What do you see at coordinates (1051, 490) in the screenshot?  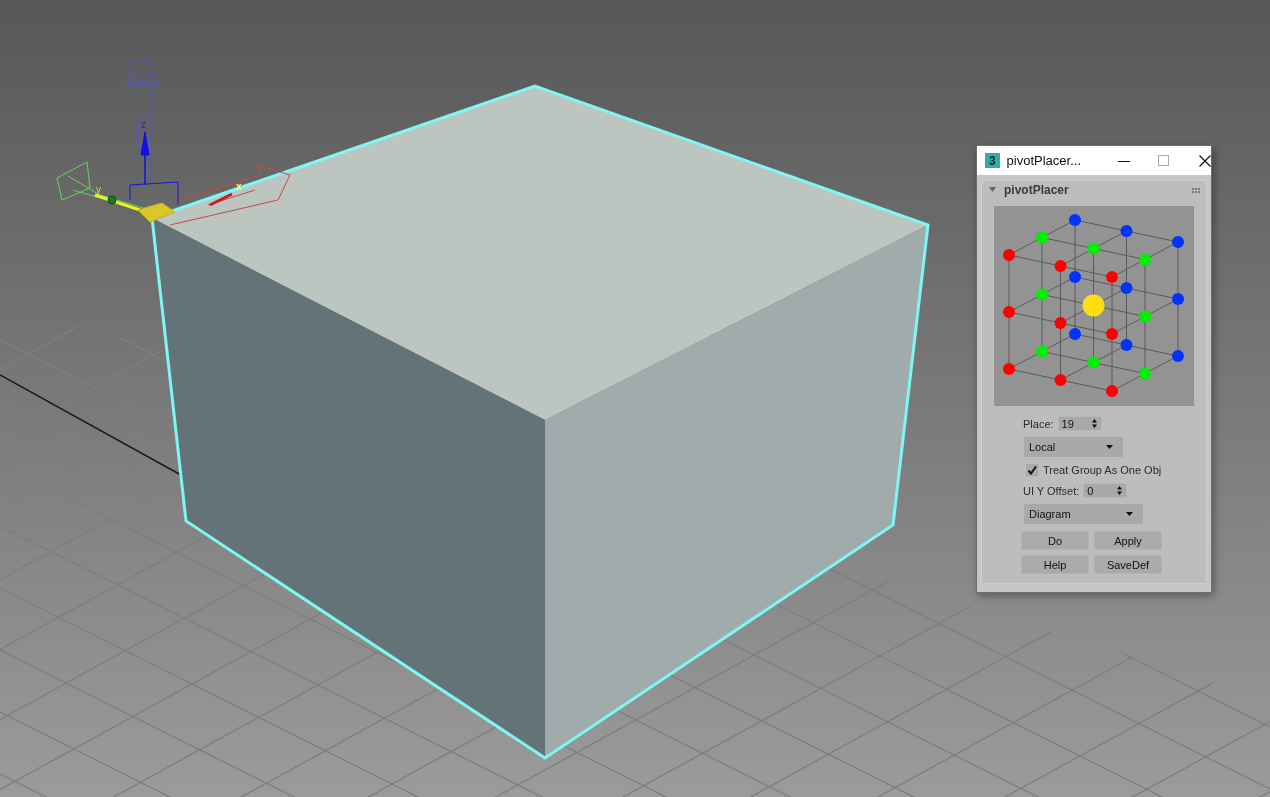 I see `ui-y-offset-label: UI Y Offset:` at bounding box center [1051, 490].